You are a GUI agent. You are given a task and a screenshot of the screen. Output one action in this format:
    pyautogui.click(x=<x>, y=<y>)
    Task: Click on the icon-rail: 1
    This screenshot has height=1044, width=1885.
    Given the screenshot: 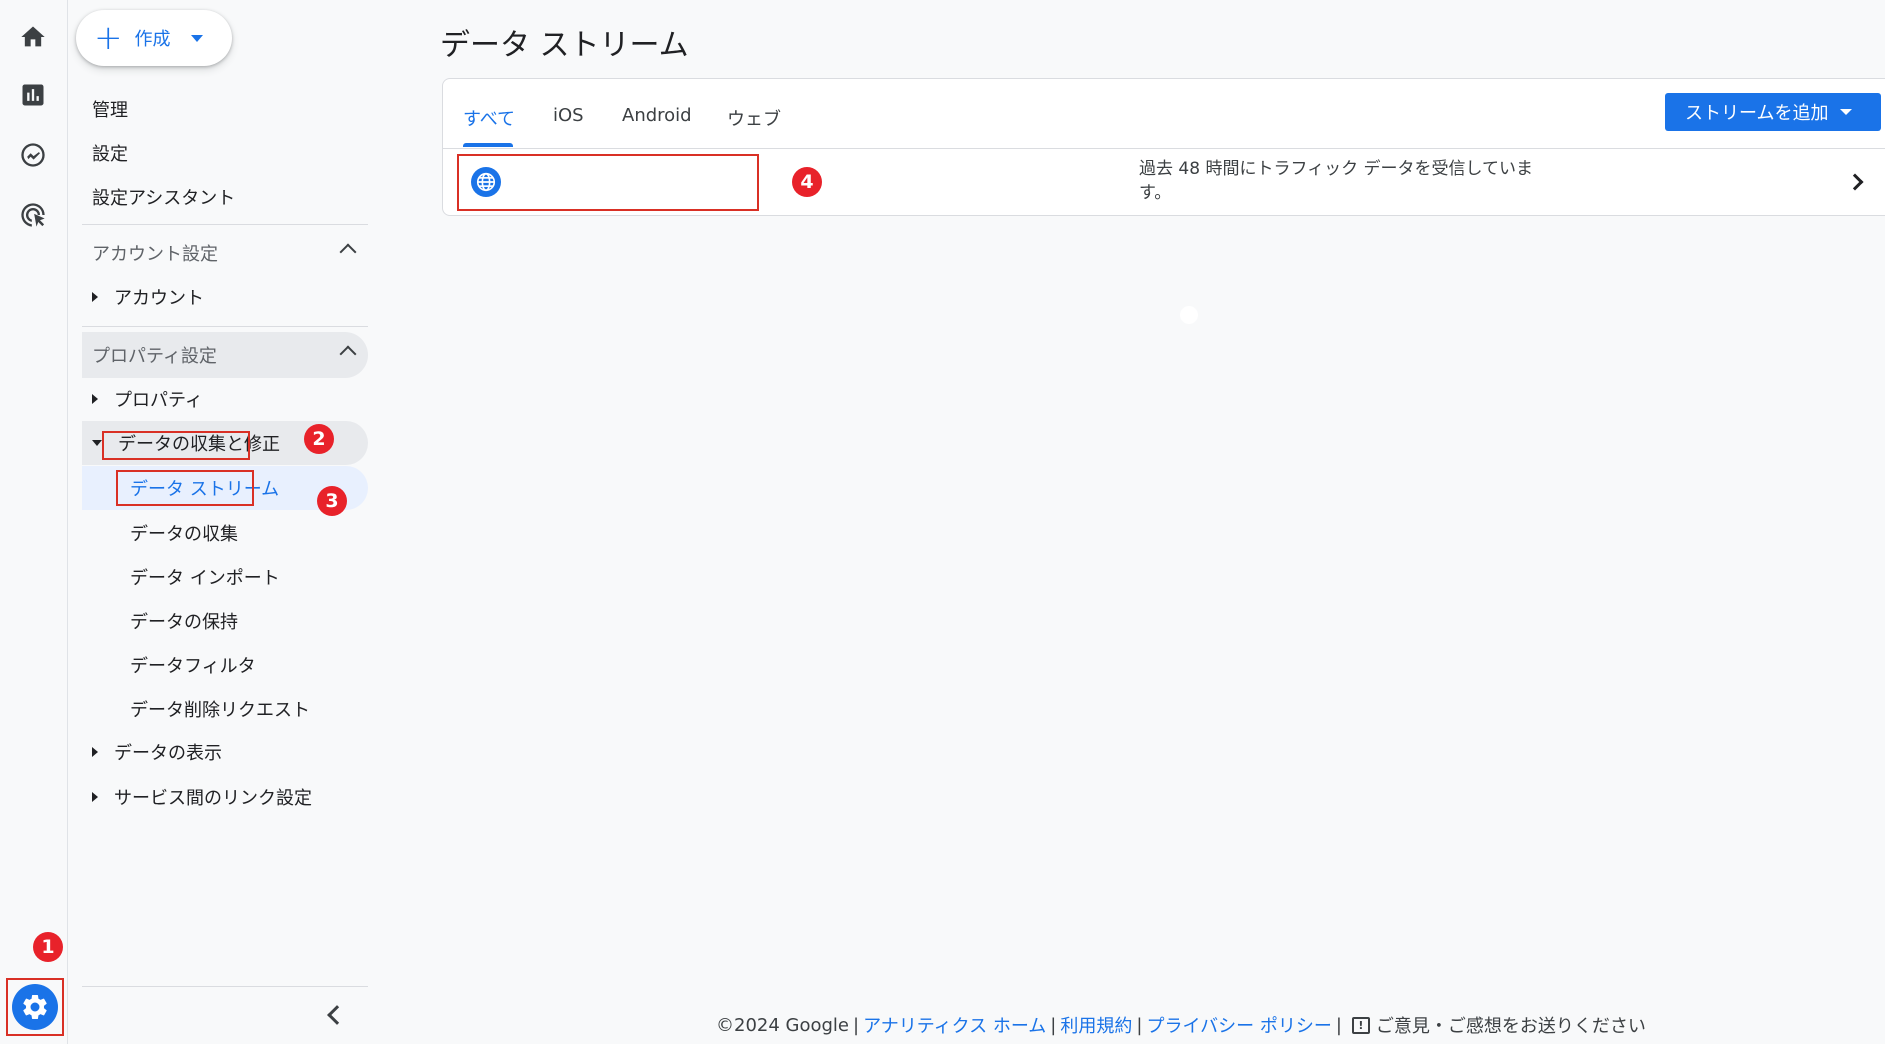 What is the action you would take?
    pyautogui.click(x=34, y=522)
    